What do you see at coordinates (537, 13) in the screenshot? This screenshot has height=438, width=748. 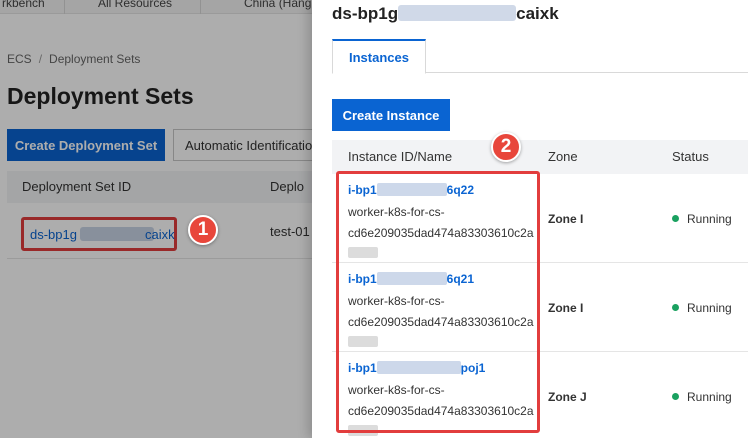 I see `drawer-title-suffix: caixk` at bounding box center [537, 13].